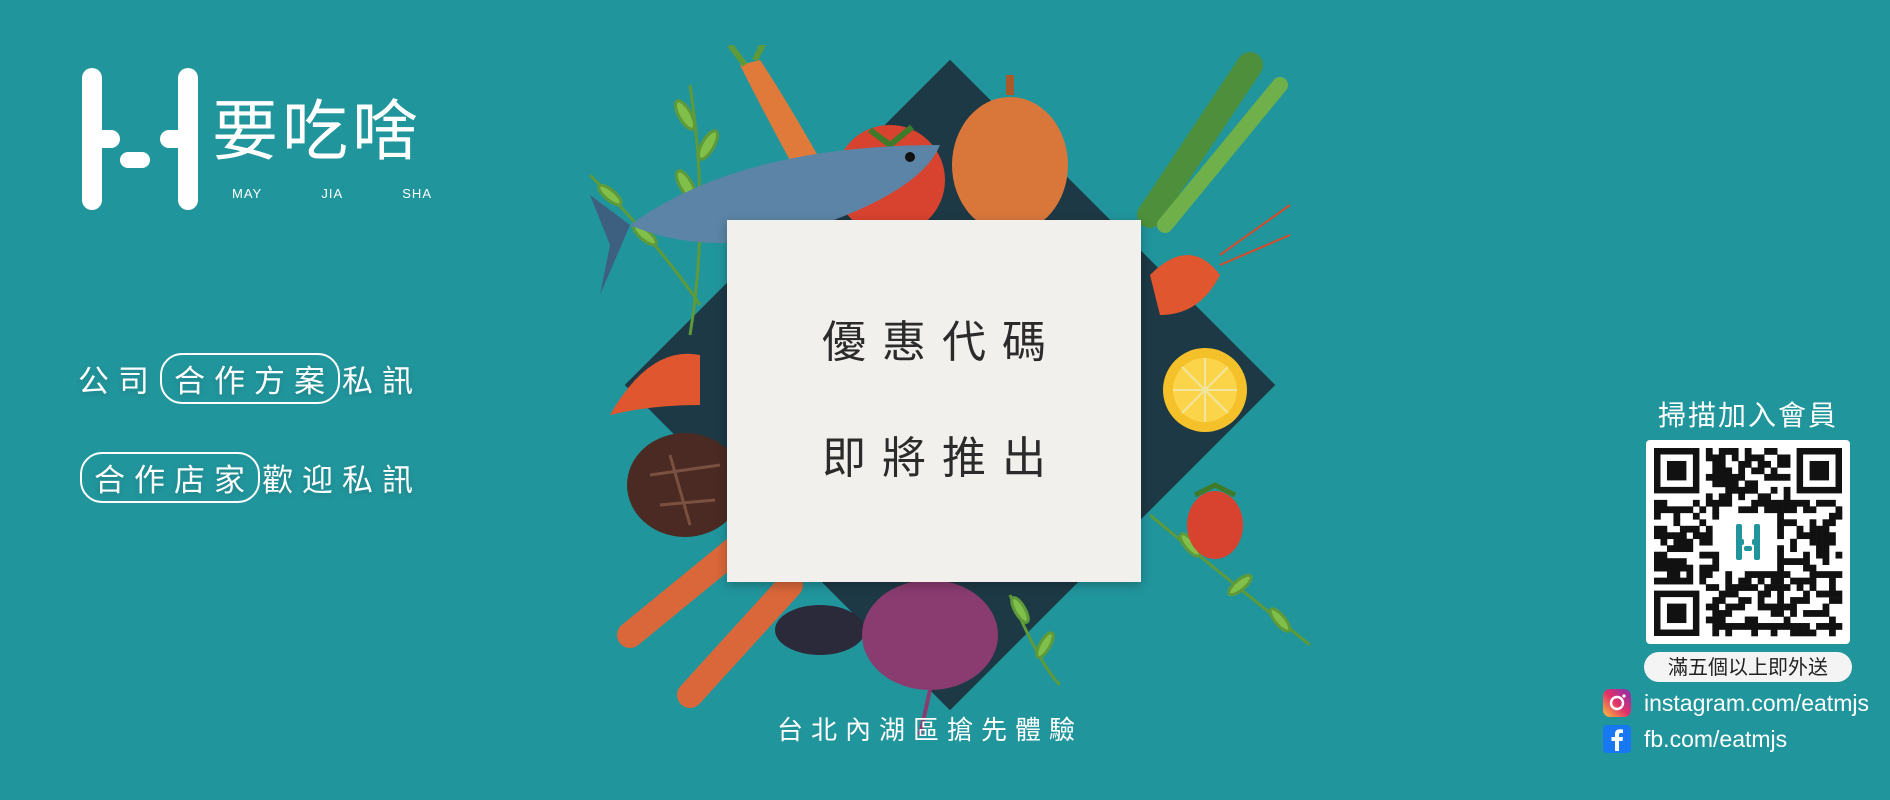  I want to click on member-title: 掃描加入會員, so click(1747, 415).